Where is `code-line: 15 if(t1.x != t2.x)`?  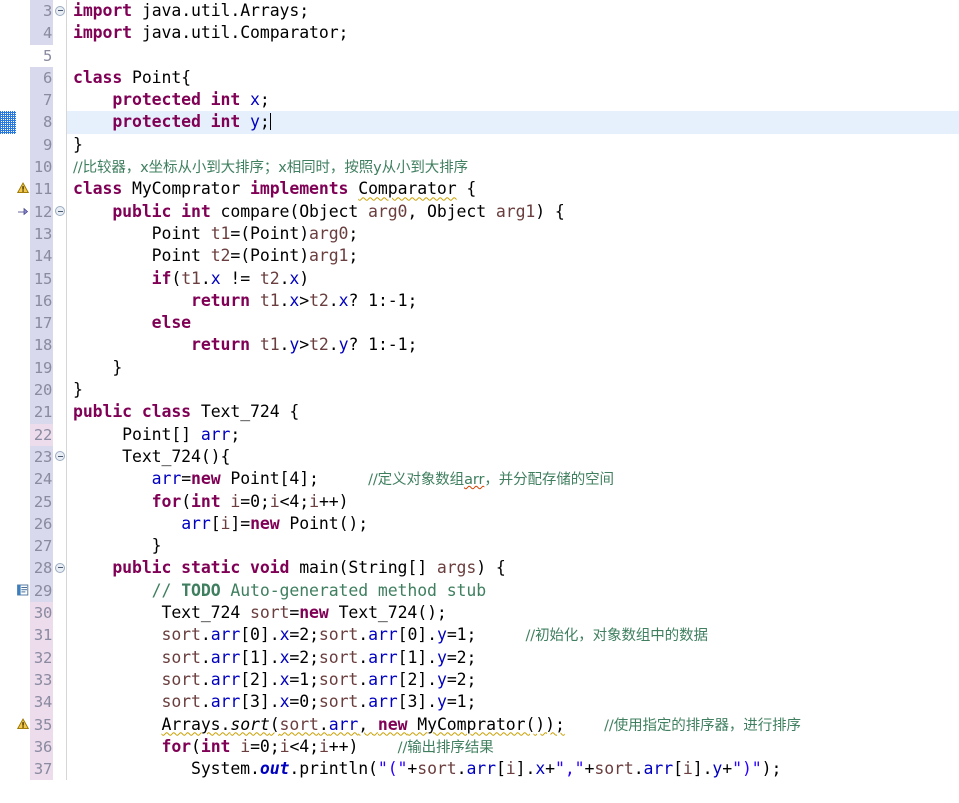
code-line: 15 if(t1.x != t2.x) is located at coordinates (479, 278).